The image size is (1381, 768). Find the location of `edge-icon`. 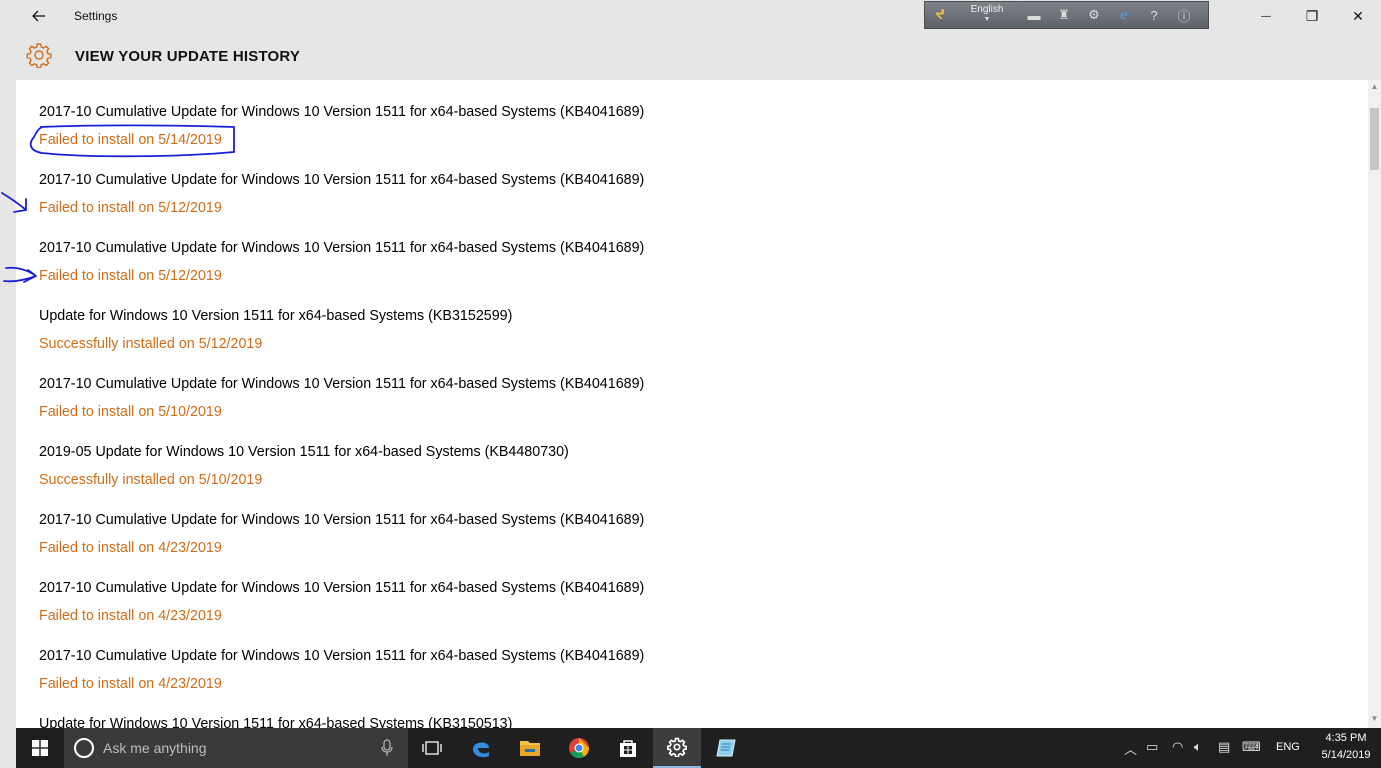

edge-icon is located at coordinates (481, 750).